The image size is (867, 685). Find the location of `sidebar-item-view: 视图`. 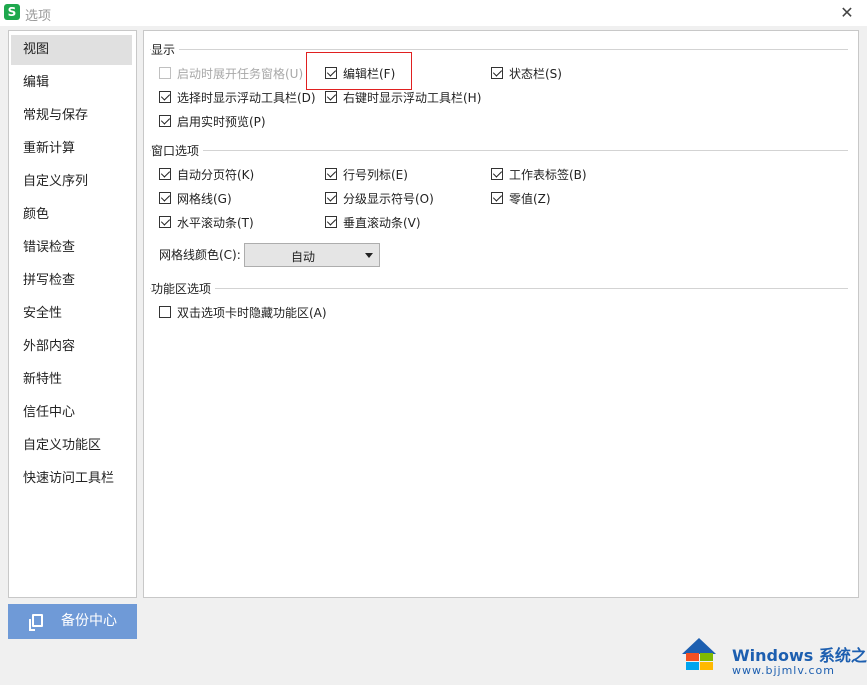

sidebar-item-view: 视图 is located at coordinates (71, 50).